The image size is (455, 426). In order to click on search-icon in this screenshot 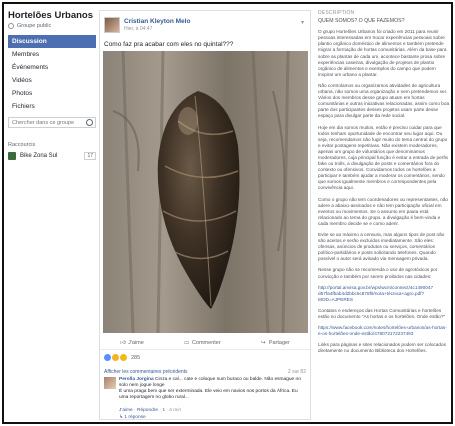, I will do `click(89, 122)`.